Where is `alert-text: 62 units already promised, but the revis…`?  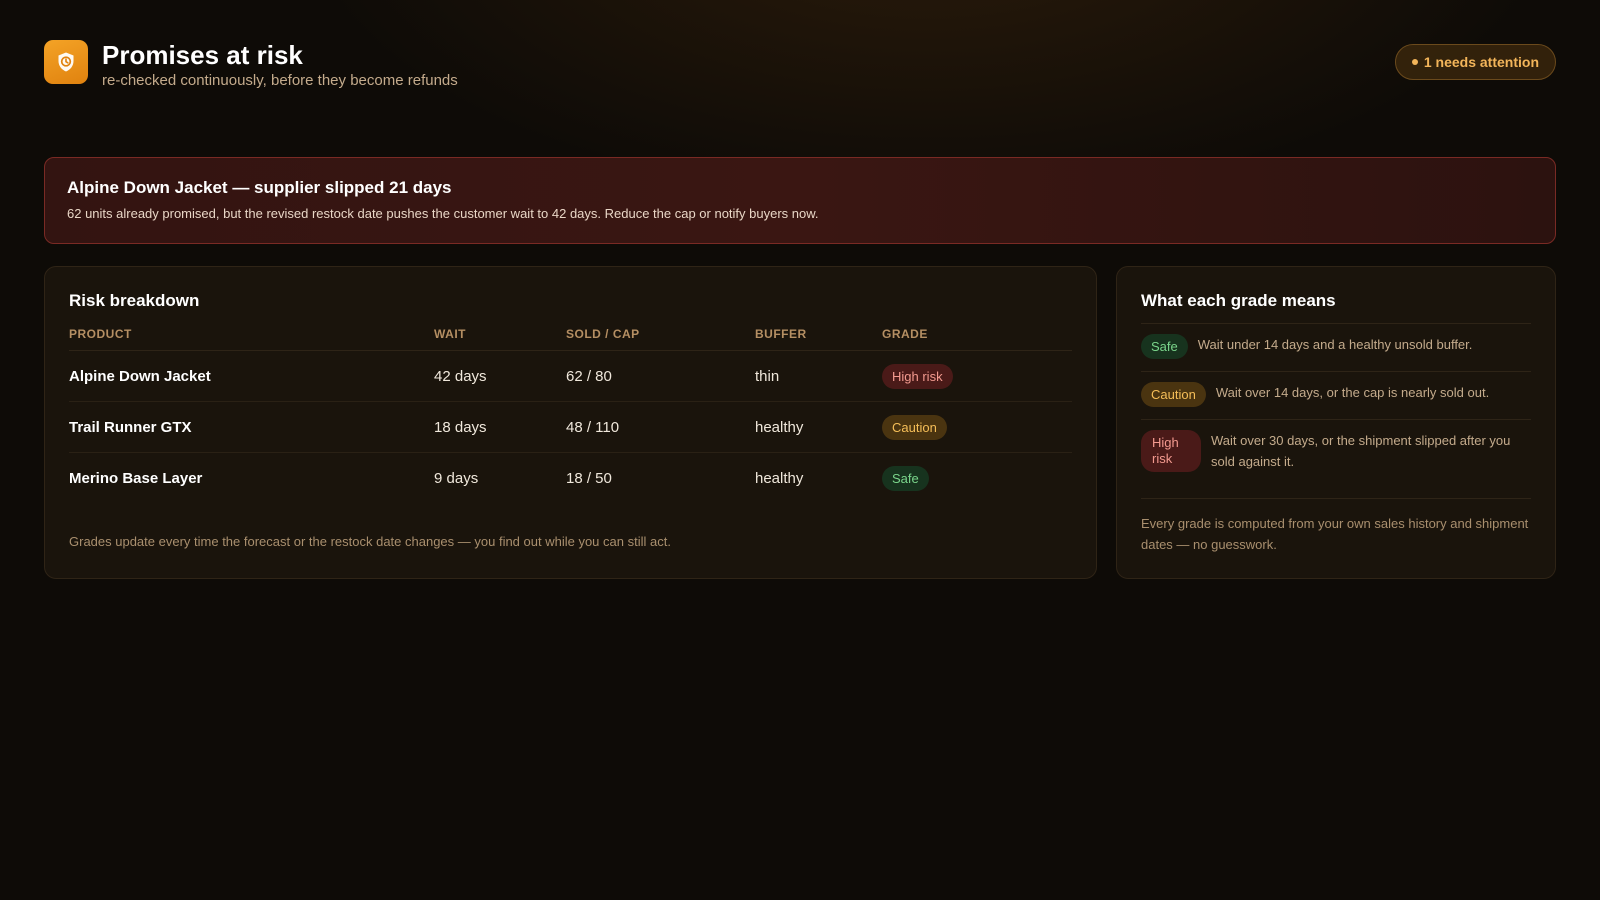 alert-text: 62 units already promised, but the revis… is located at coordinates (443, 213).